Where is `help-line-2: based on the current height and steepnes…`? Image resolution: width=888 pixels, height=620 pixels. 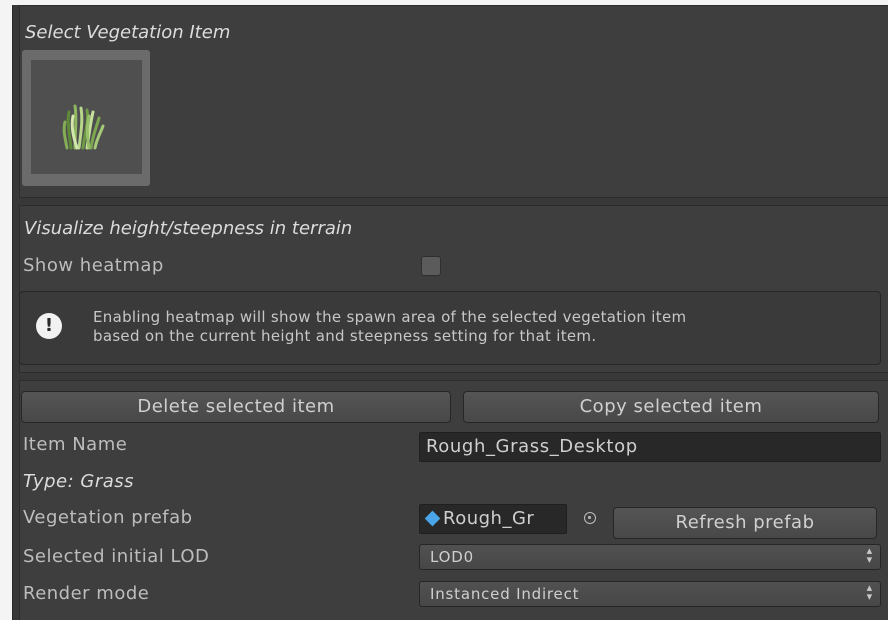
help-line-2: based on the current height and steepnes… is located at coordinates (345, 336).